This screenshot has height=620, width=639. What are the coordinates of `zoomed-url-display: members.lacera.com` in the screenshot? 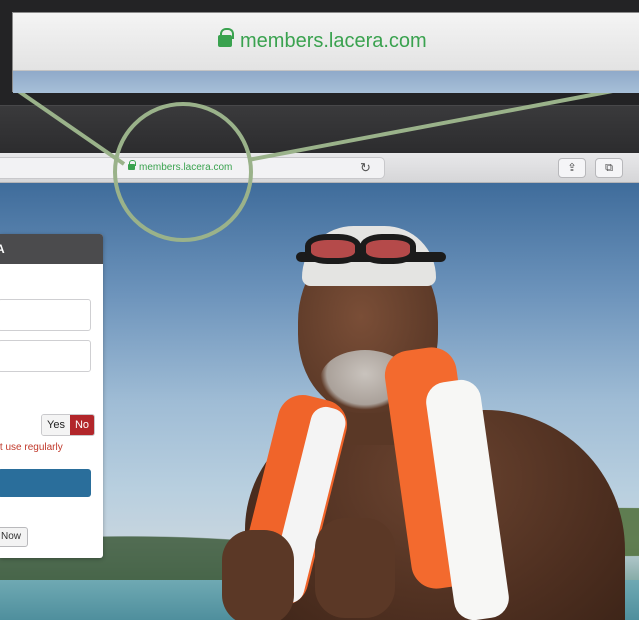 It's located at (322, 40).